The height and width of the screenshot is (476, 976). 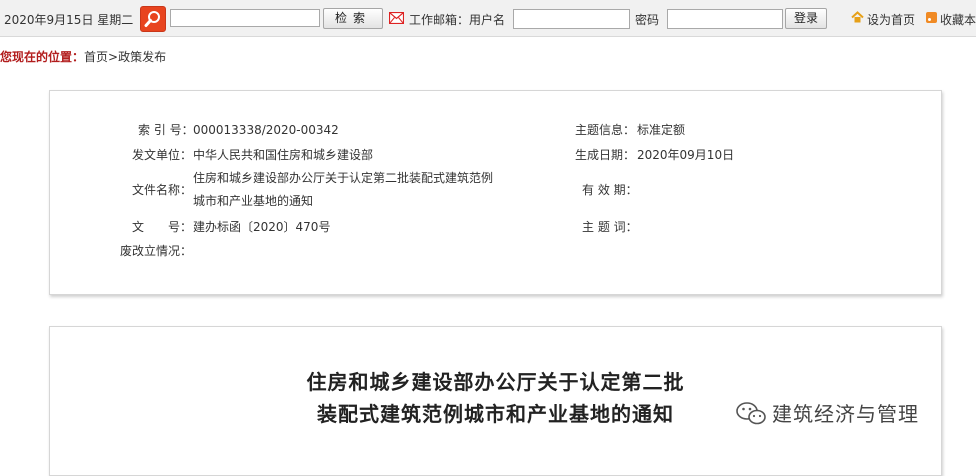 I want to click on magnifier-icon, so click(x=152, y=19).